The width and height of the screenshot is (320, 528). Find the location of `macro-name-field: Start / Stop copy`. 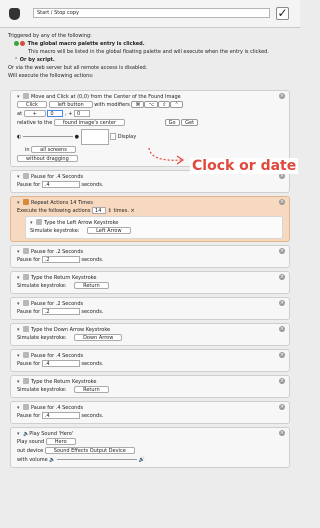

macro-name-field: Start / Stop copy is located at coordinates (151, 13).